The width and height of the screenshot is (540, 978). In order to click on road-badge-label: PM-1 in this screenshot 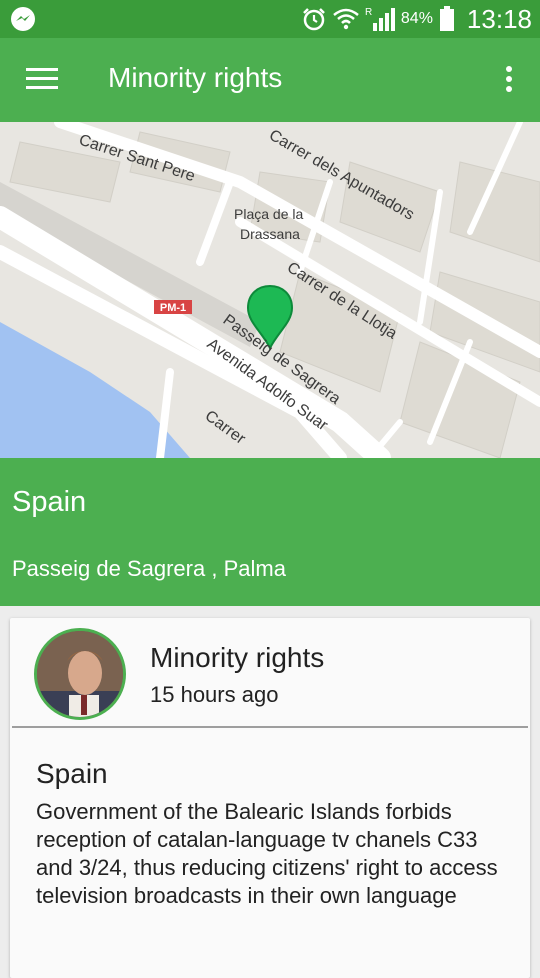, I will do `click(173, 308)`.